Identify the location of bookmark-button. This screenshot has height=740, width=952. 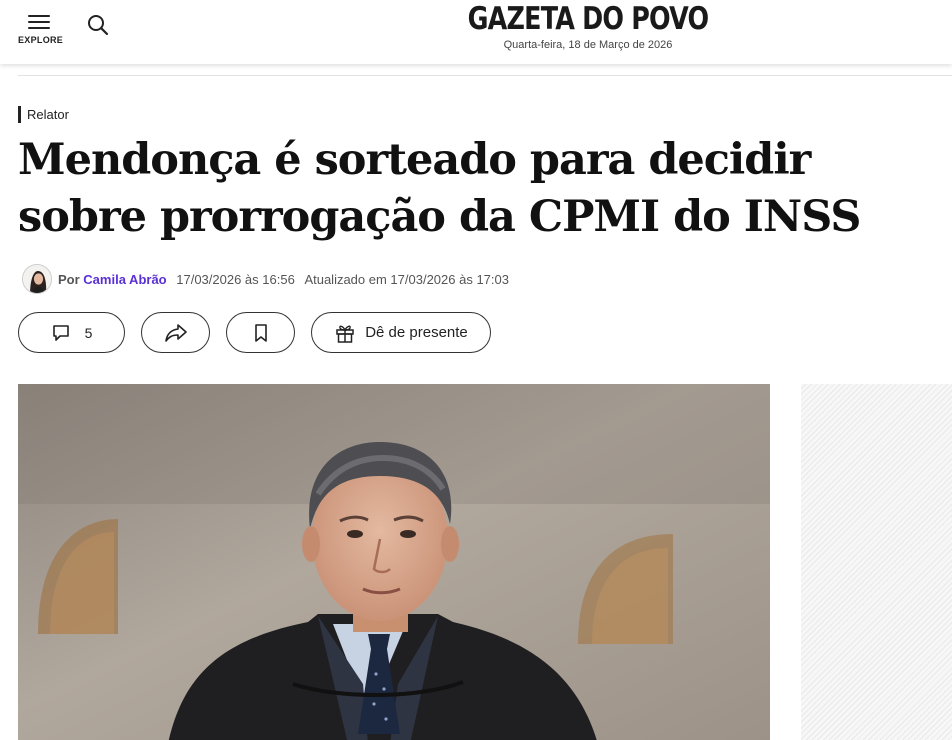
(260, 332).